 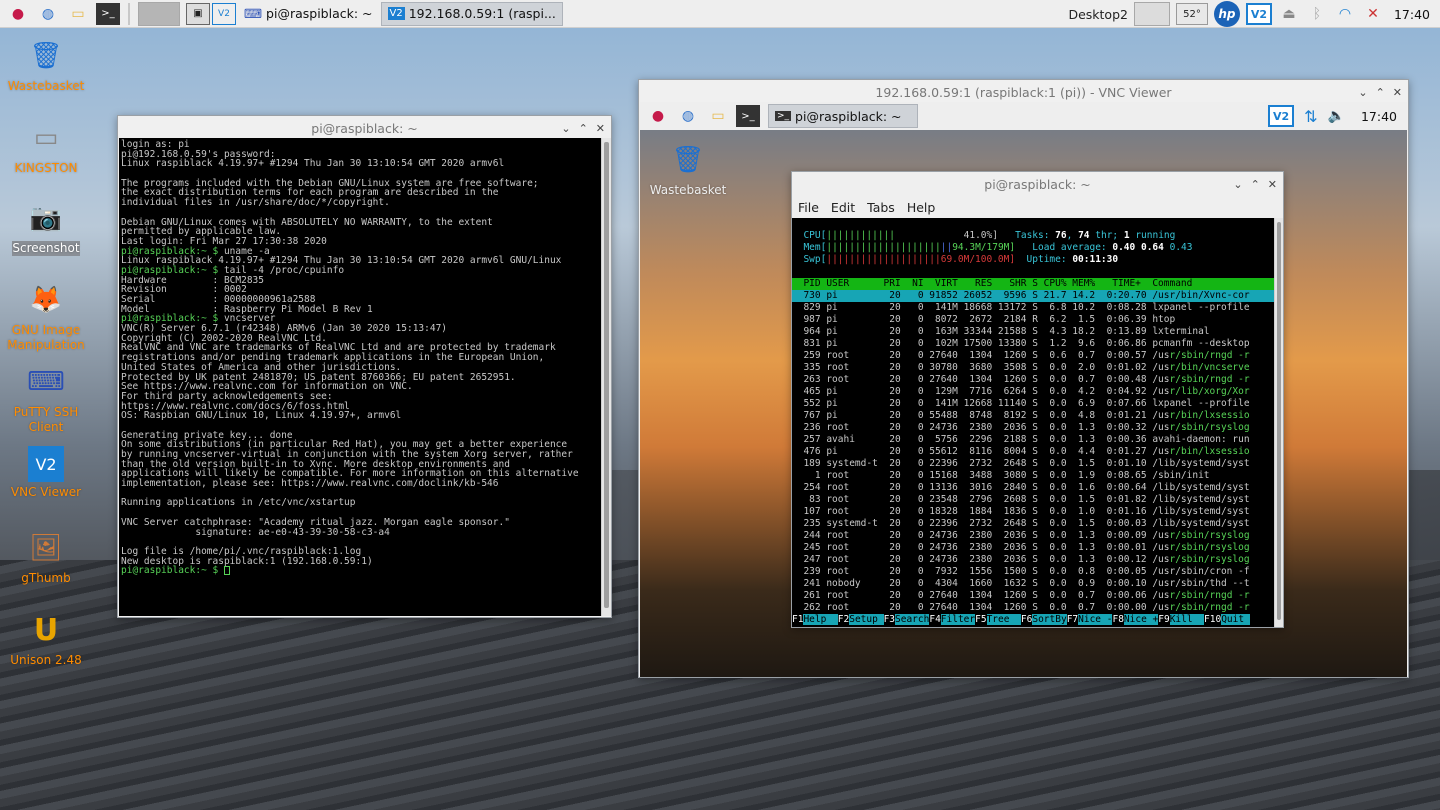 What do you see at coordinates (688, 116) in the screenshot?
I see `remote-browser-icon: ◍` at bounding box center [688, 116].